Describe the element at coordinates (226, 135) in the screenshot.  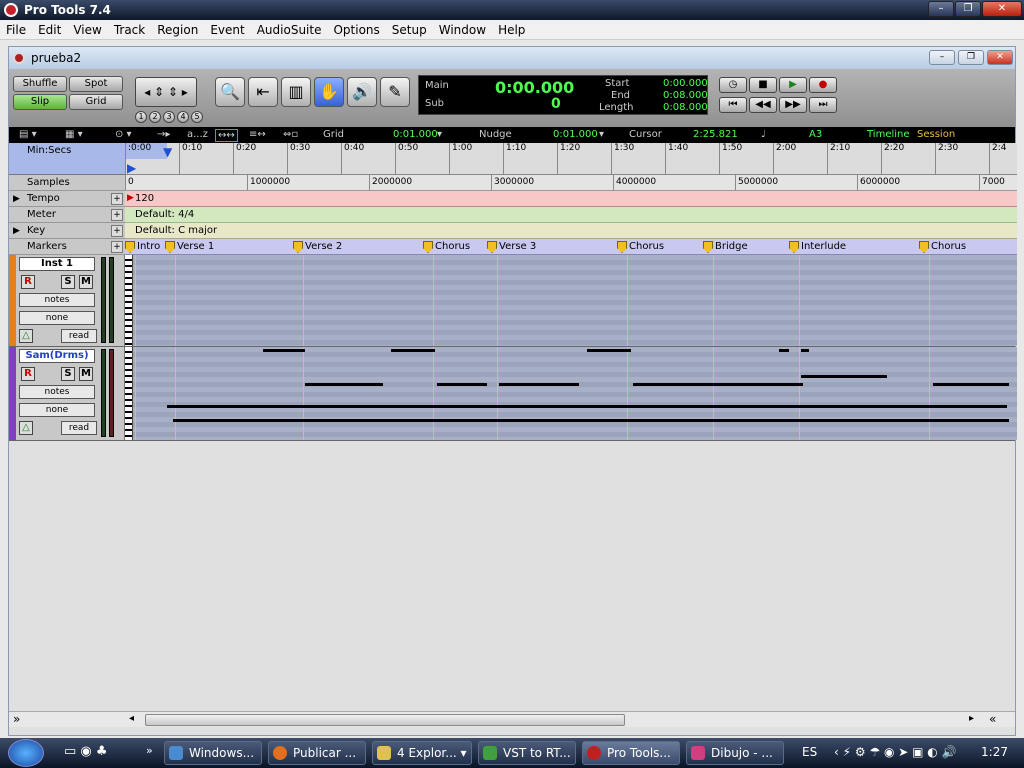
I see `link-selection-icon: ↔↔` at that location.